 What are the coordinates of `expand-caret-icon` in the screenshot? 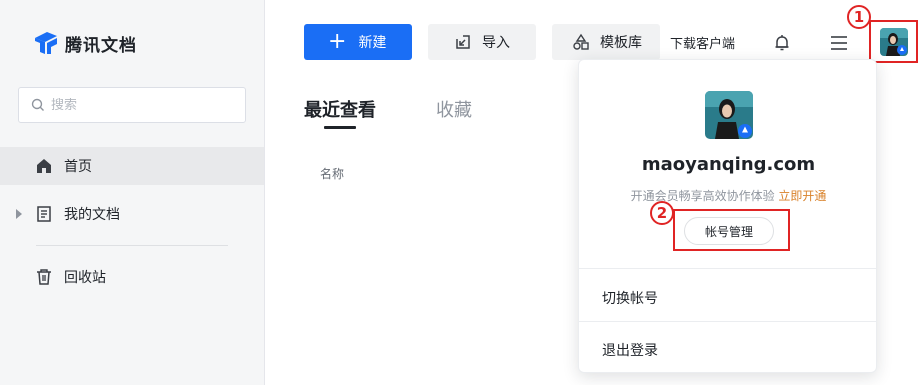 It's located at (19, 214).